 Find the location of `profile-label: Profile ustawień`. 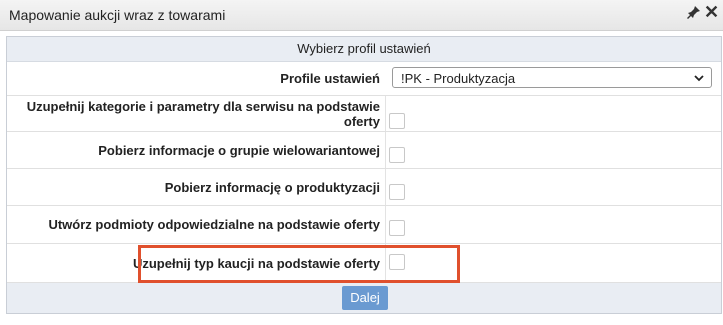

profile-label: Profile ustawień is located at coordinates (330, 78).